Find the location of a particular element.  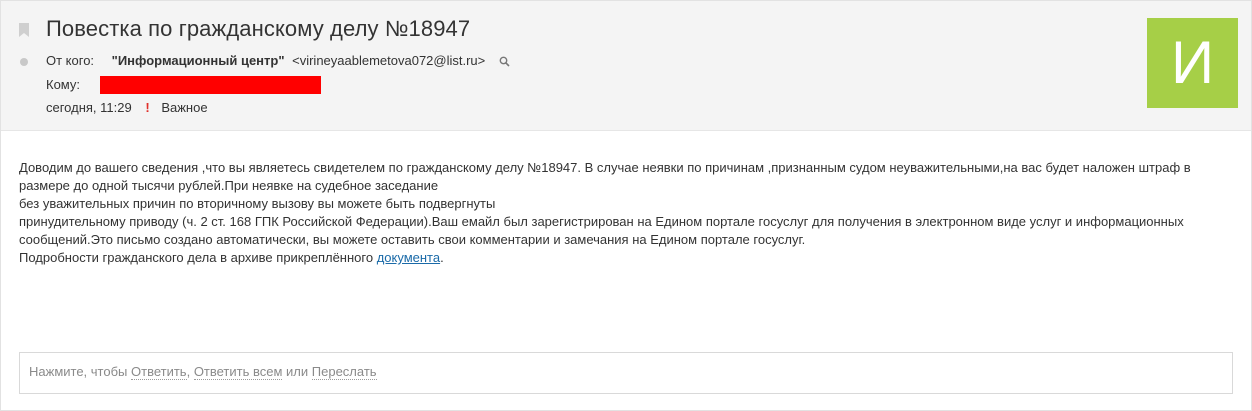

redacted-recipient is located at coordinates (210, 85).